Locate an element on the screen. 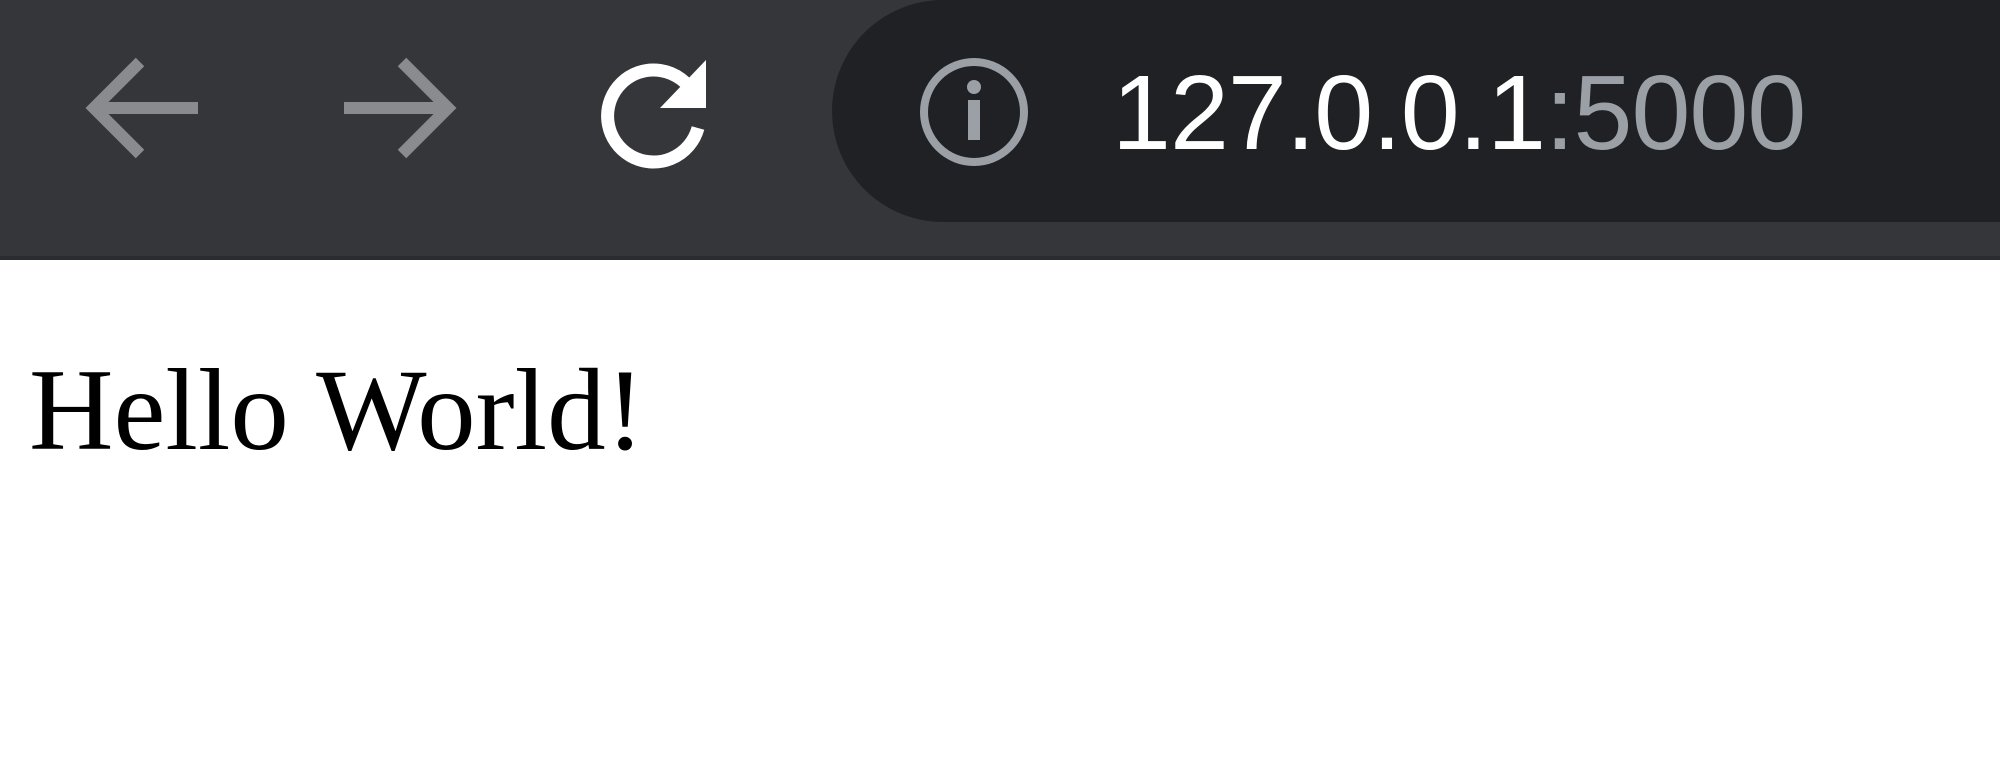  reload-button is located at coordinates (656, 112).